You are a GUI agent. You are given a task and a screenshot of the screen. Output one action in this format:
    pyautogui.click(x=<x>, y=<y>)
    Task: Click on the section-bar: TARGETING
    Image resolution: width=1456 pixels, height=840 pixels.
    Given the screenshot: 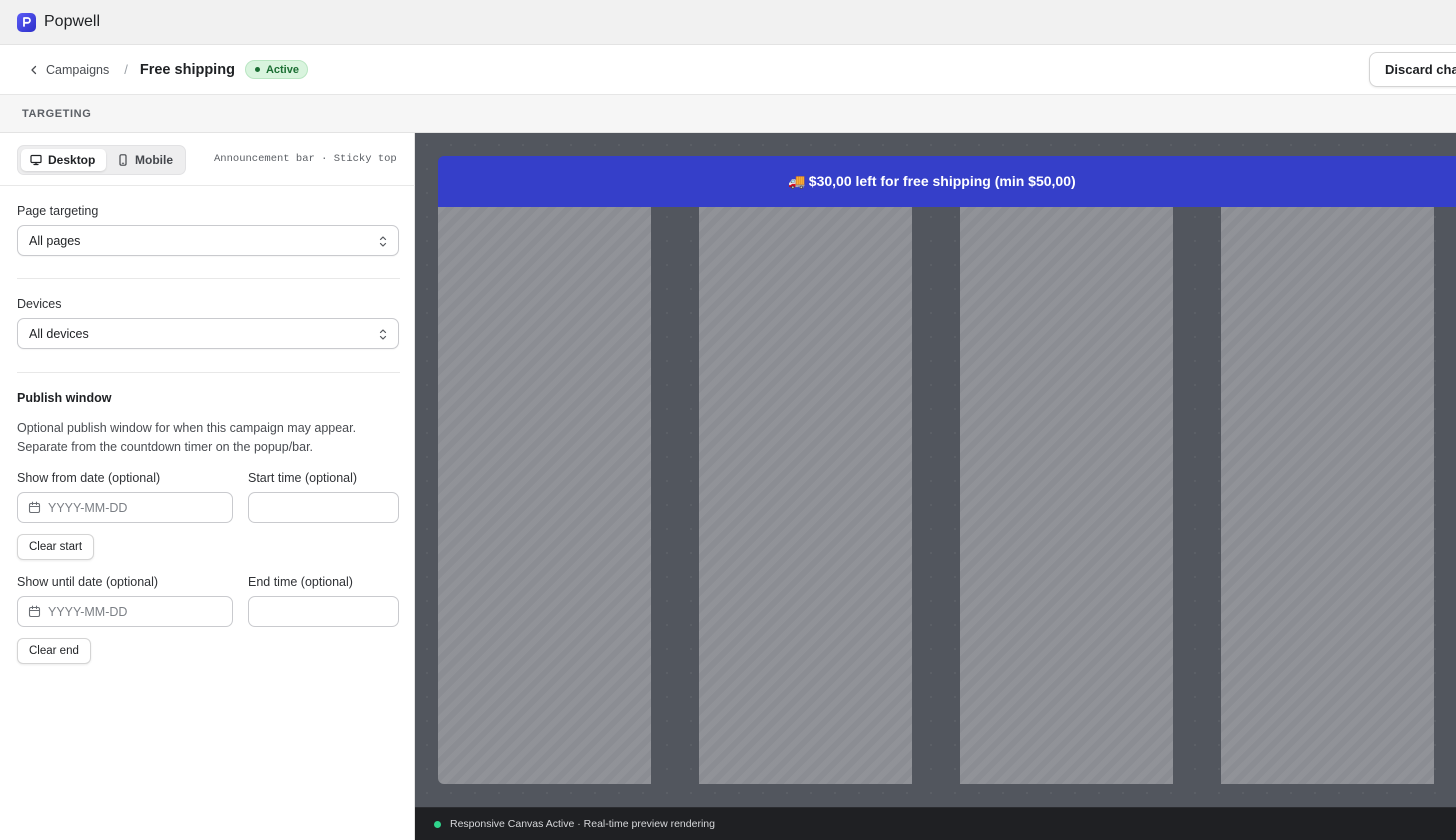 What is the action you would take?
    pyautogui.click(x=728, y=114)
    